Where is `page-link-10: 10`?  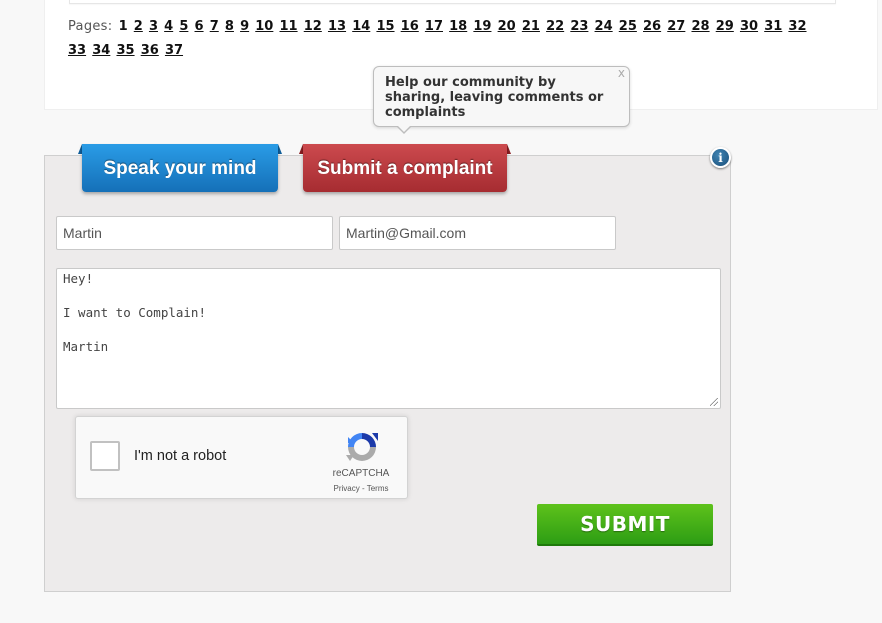 page-link-10: 10 is located at coordinates (264, 26).